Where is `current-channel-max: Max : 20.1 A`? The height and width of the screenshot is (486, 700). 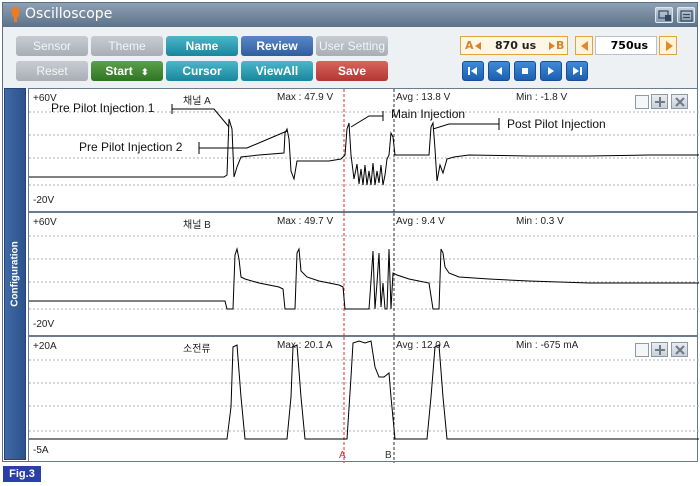 current-channel-max: Max : 20.1 A is located at coordinates (305, 345).